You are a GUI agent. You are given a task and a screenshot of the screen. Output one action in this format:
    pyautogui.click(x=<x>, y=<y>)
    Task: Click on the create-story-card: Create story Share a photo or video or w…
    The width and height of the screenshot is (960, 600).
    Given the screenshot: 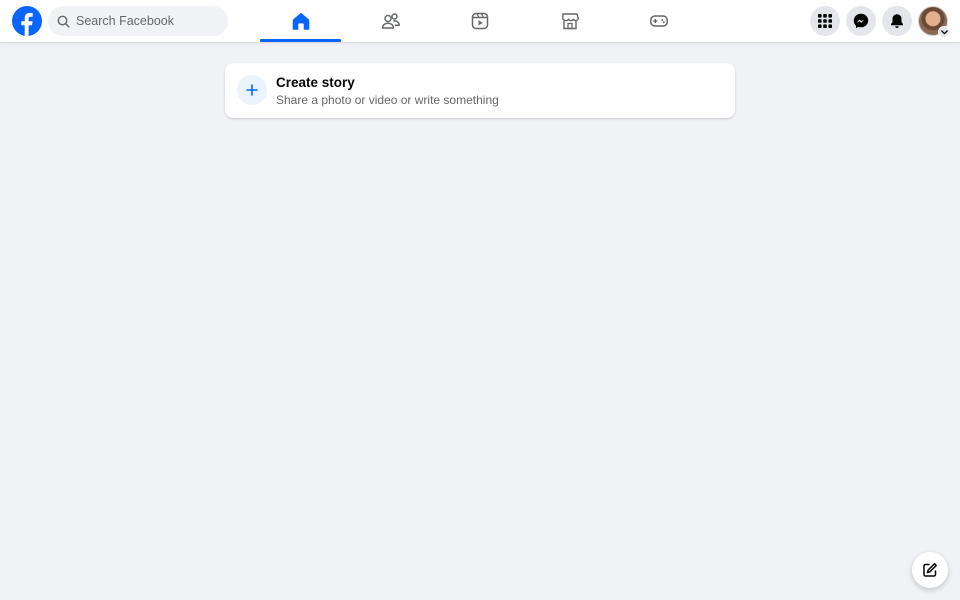 What is the action you would take?
    pyautogui.click(x=480, y=90)
    